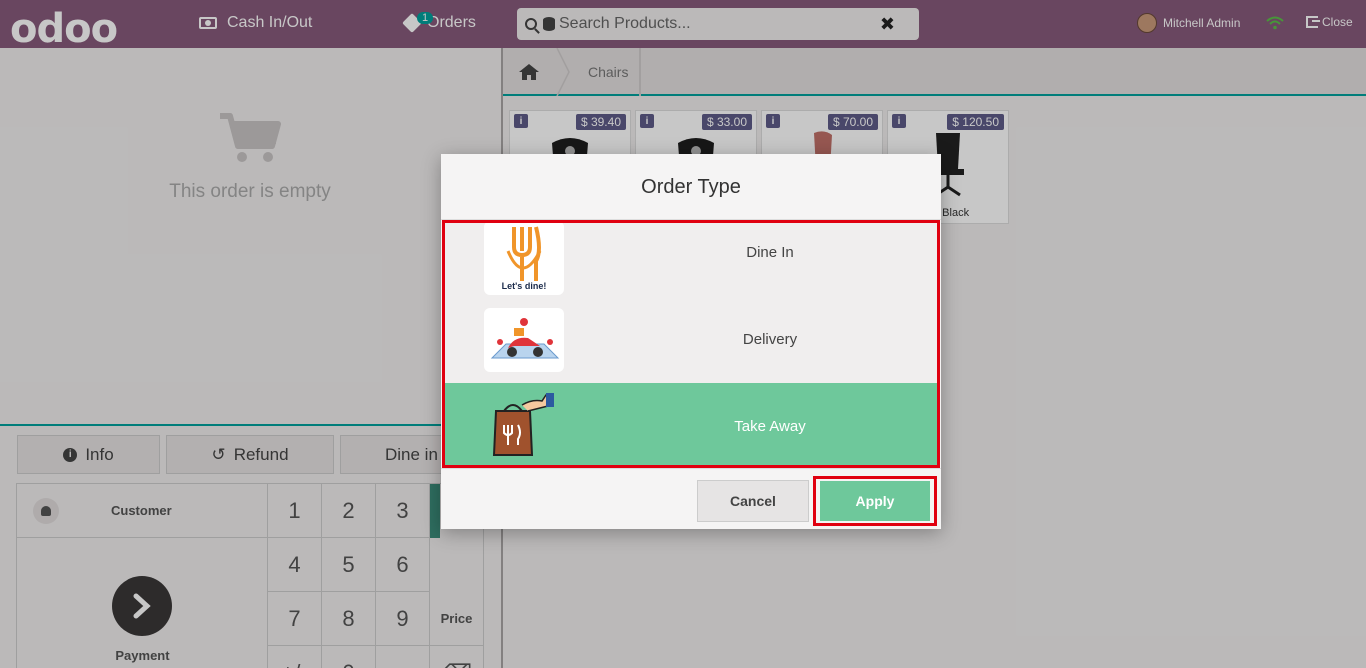 Image resolution: width=1366 pixels, height=668 pixels. What do you see at coordinates (691, 187) in the screenshot?
I see `dialog-title: Order Type` at bounding box center [691, 187].